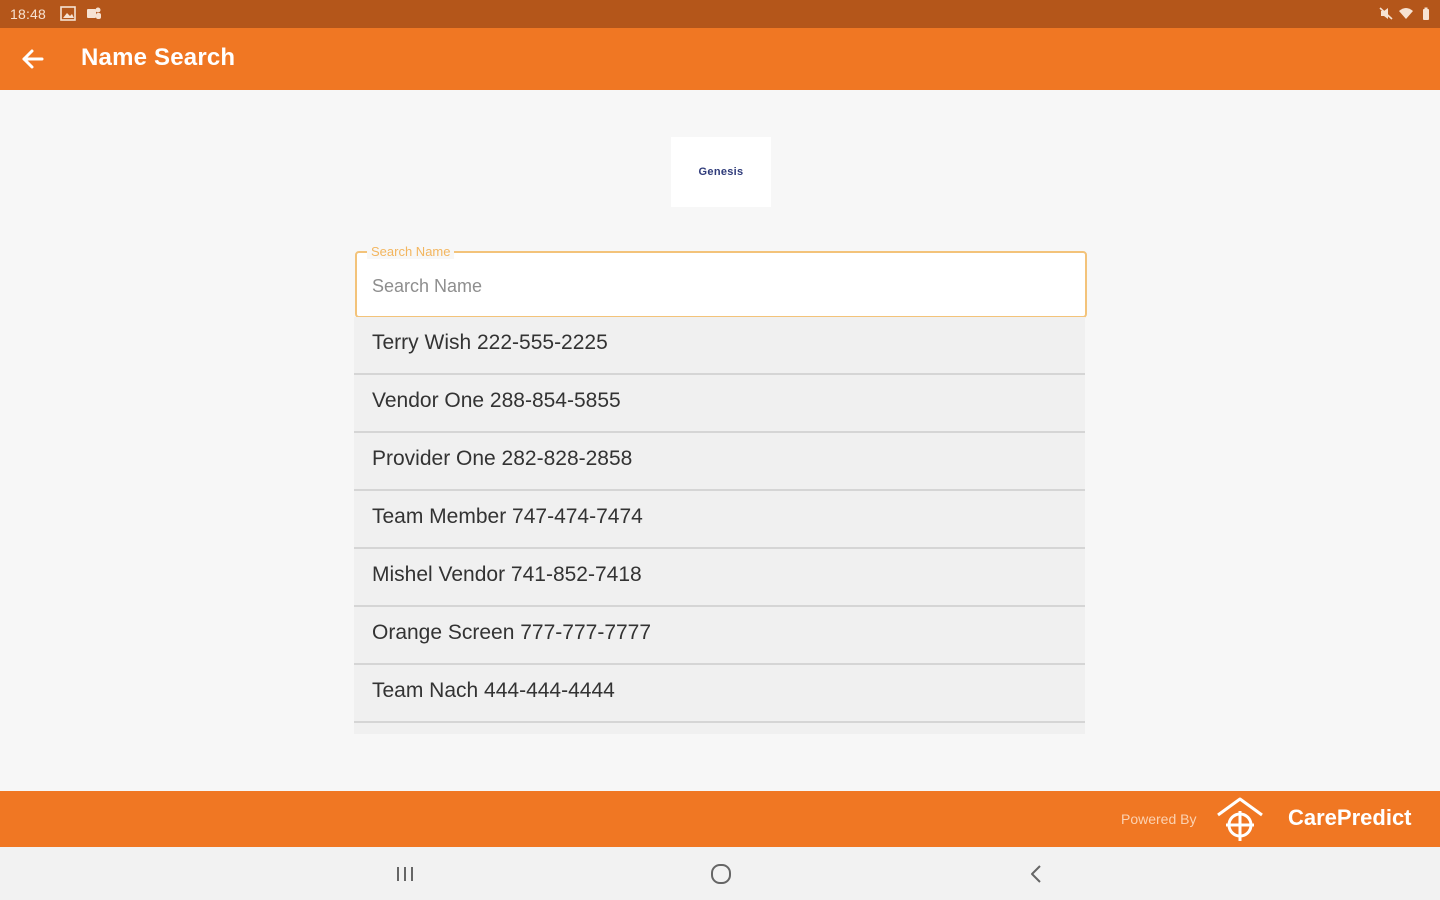 The height and width of the screenshot is (900, 1440). What do you see at coordinates (33, 59) in the screenshot?
I see `arrow-left-icon` at bounding box center [33, 59].